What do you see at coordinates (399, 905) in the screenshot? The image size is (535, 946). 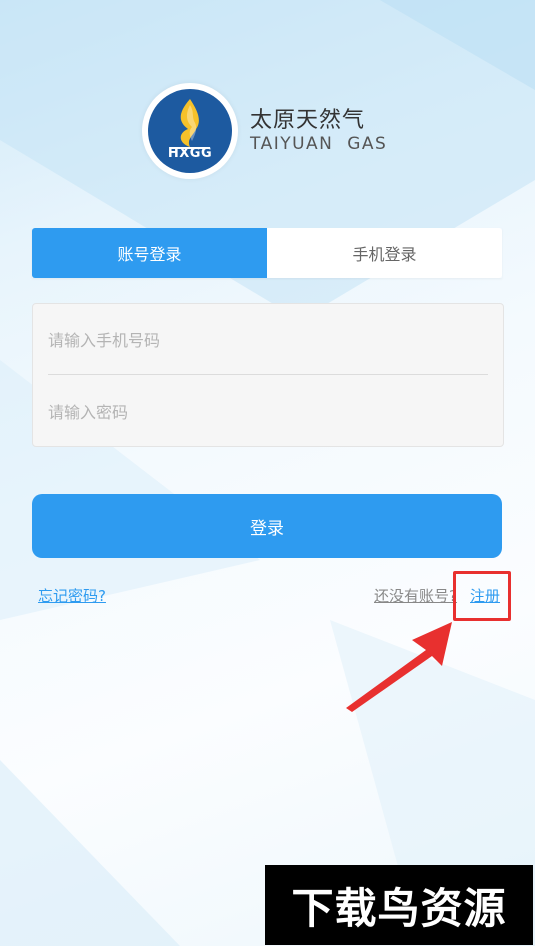 I see `watermark-banner: 下载鸟资源` at bounding box center [399, 905].